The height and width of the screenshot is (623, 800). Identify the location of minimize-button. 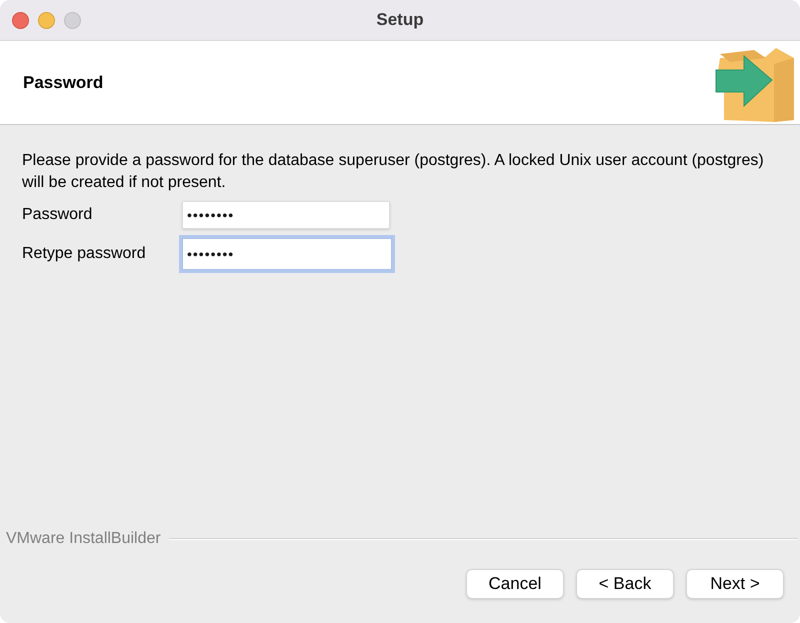
(46, 20).